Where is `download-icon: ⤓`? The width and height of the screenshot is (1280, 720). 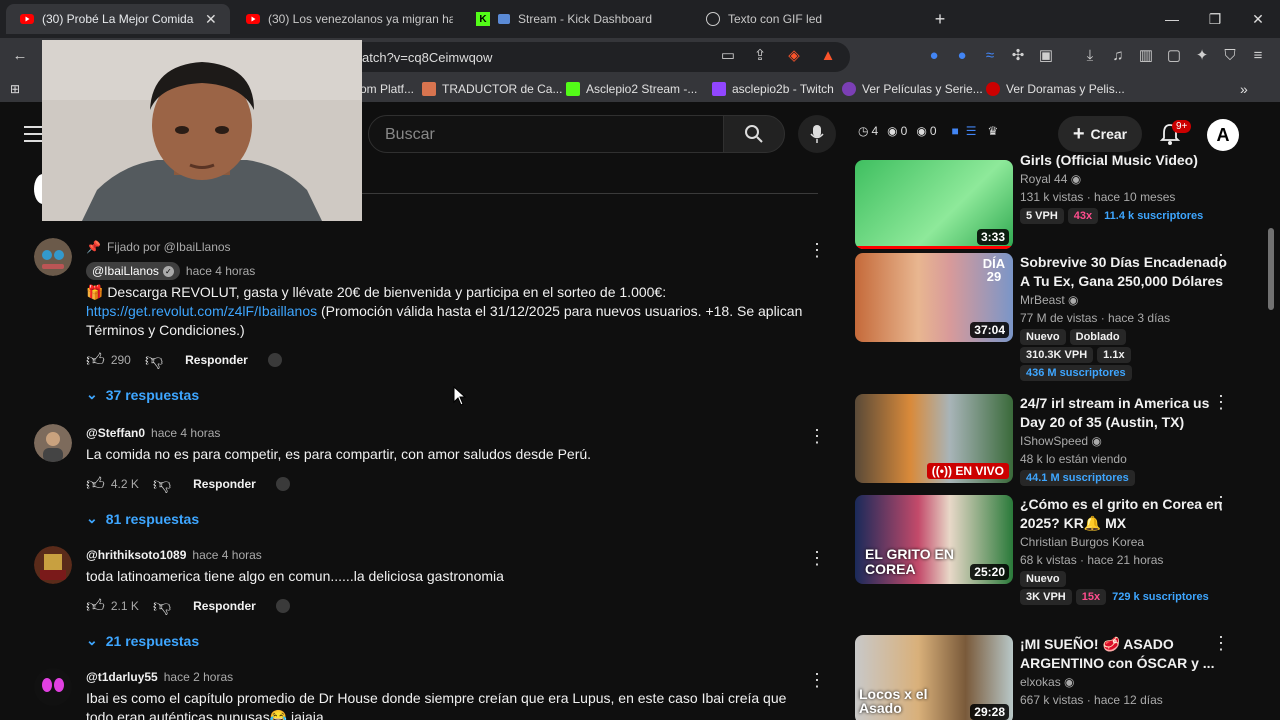
download-icon: ⤓ is located at coordinates (1090, 56).